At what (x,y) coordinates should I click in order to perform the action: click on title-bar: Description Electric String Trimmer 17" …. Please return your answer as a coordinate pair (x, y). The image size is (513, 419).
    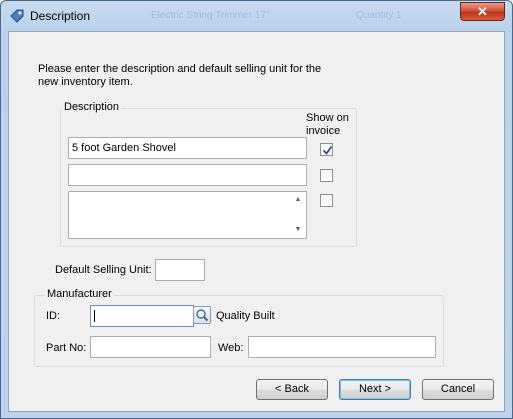
    Looking at the image, I should click on (256, 16).